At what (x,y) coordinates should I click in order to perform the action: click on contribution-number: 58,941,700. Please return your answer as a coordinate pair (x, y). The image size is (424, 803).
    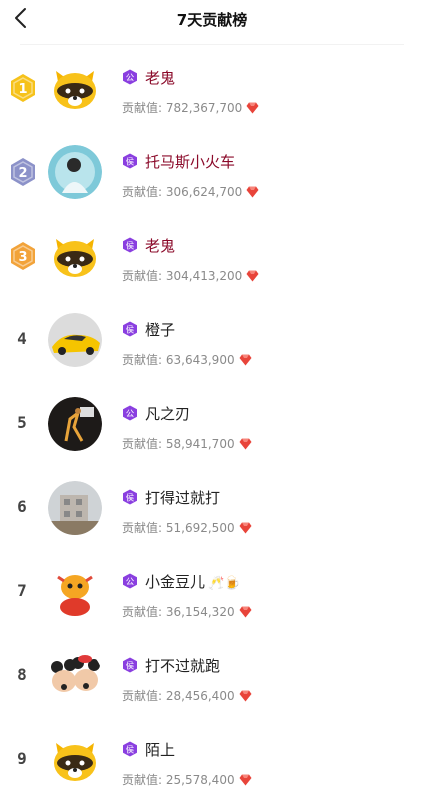
    Looking at the image, I should click on (200, 444).